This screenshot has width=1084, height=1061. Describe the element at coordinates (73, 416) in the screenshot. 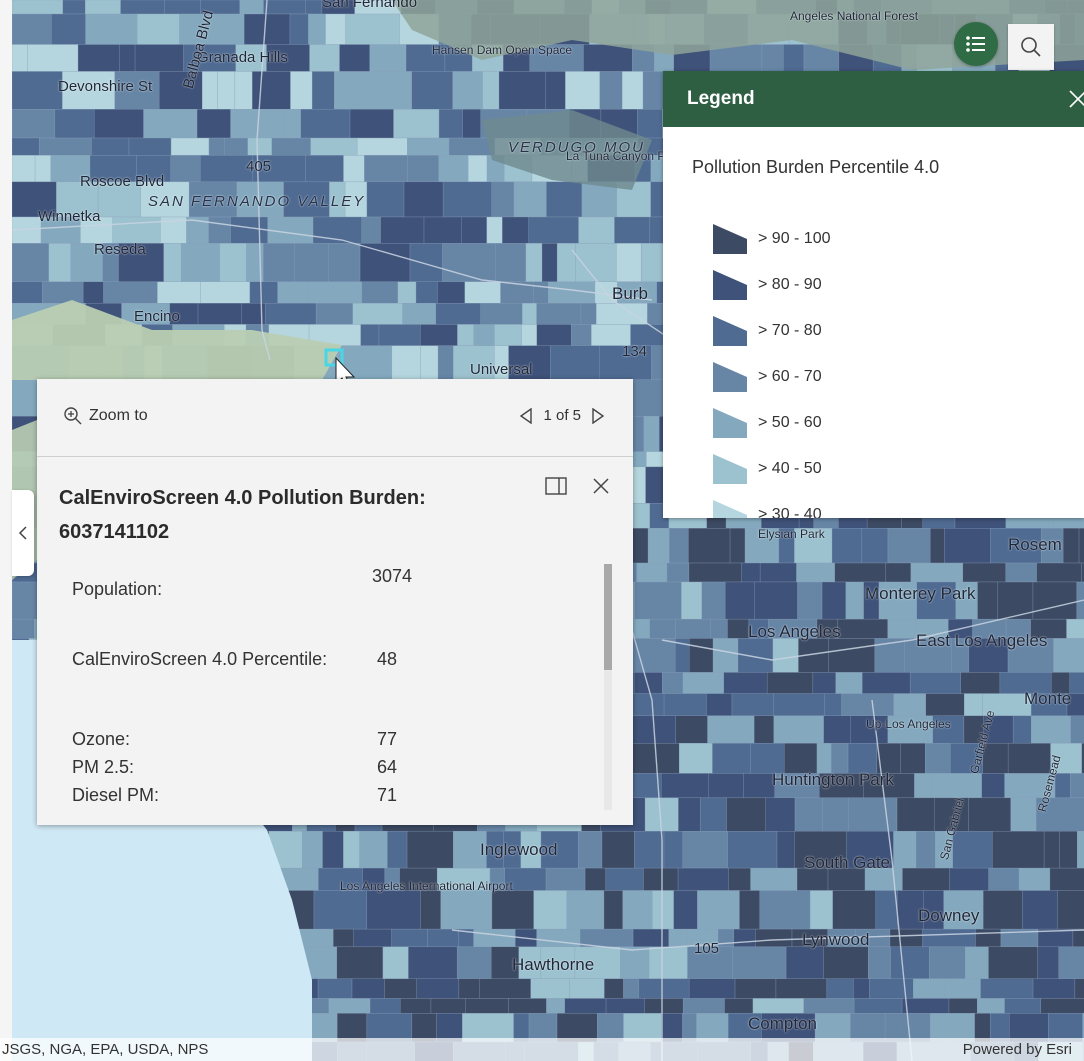

I see `zoom-in-icon` at that location.